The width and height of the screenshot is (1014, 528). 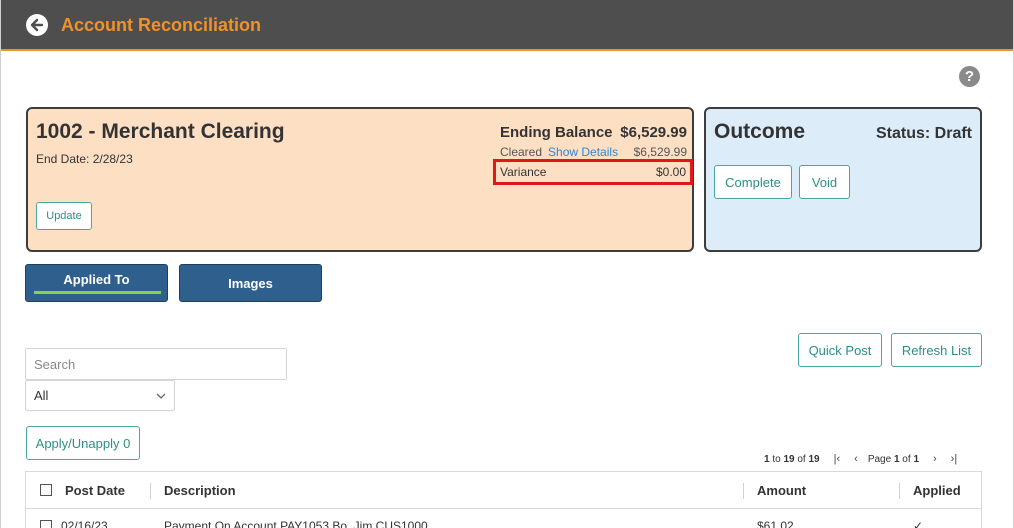 What do you see at coordinates (161, 25) in the screenshot?
I see `page-title: Account Reconciliation` at bounding box center [161, 25].